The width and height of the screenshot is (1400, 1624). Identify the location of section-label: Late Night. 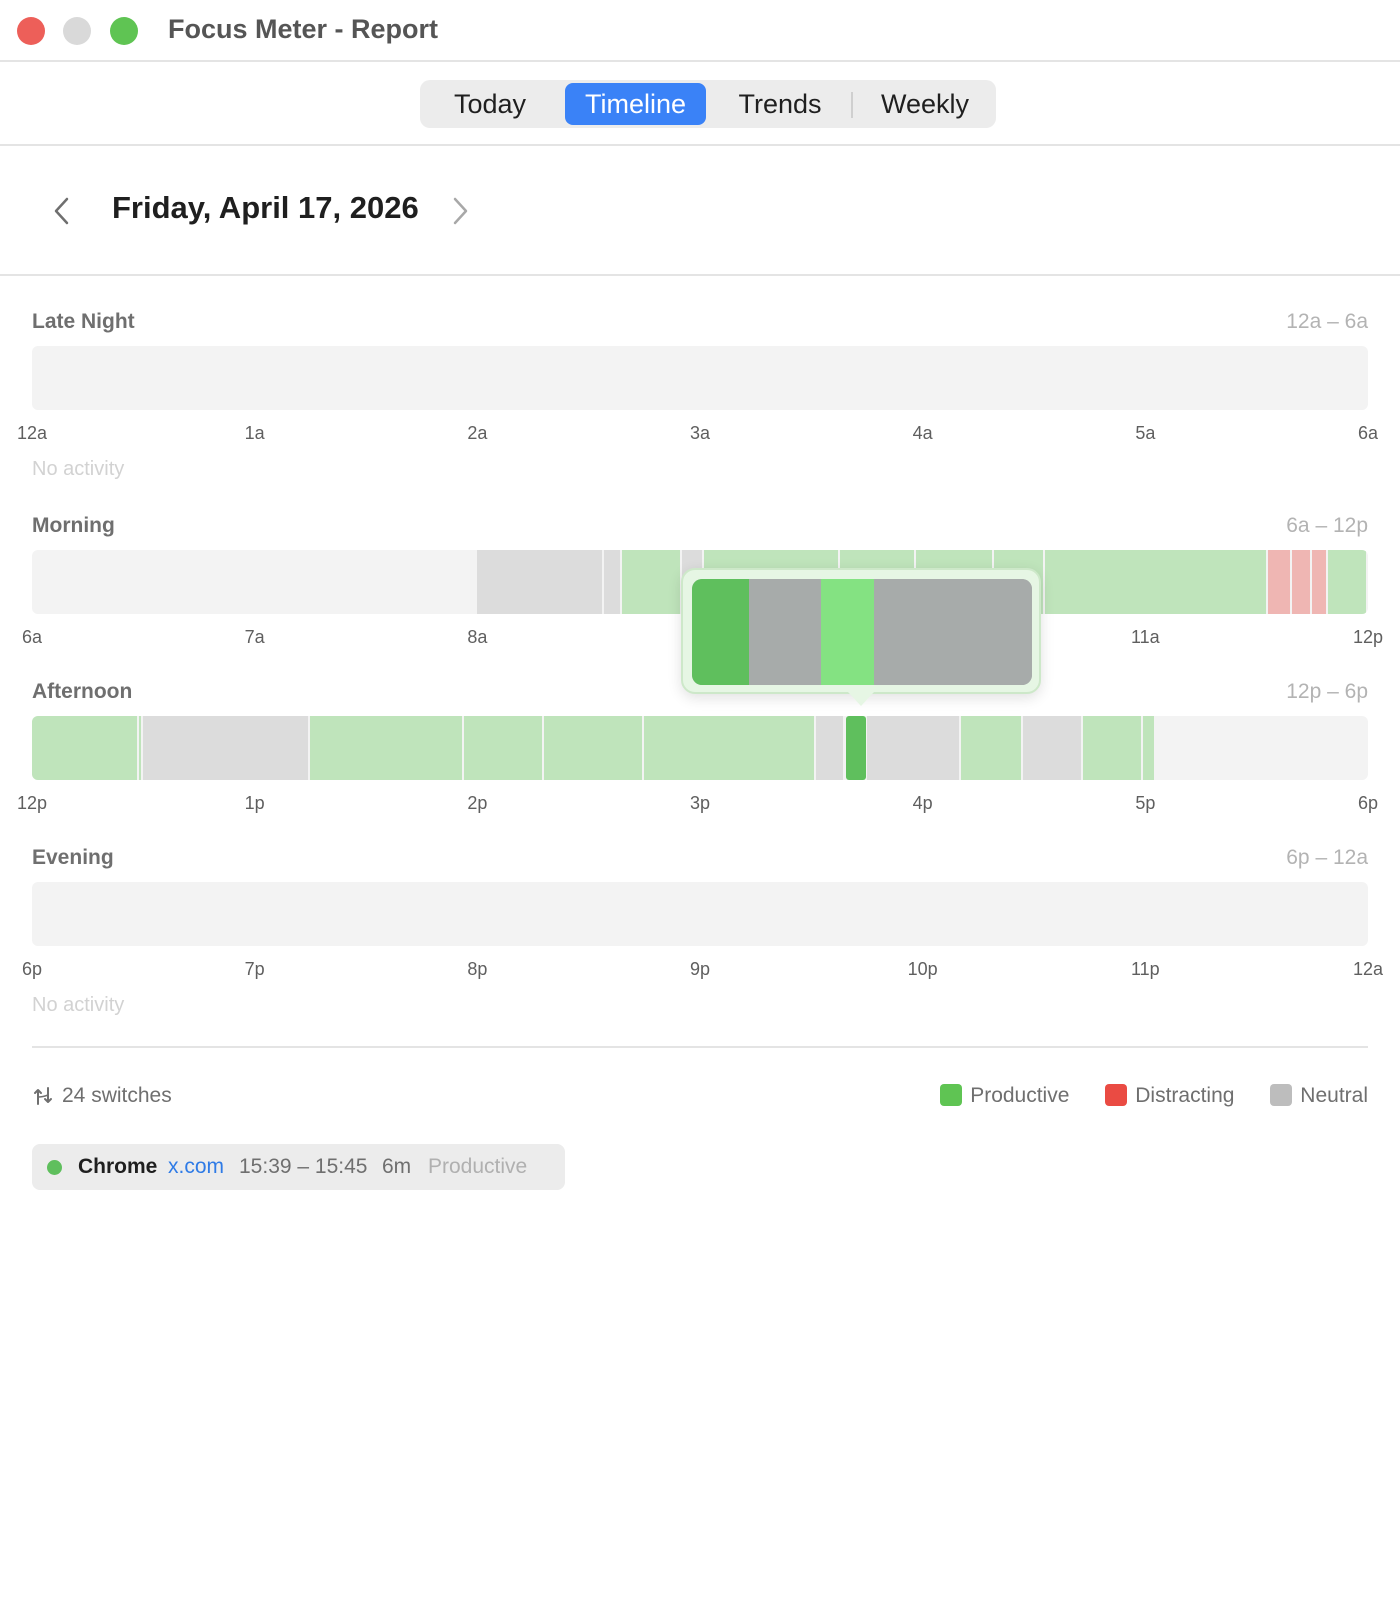
(83, 321).